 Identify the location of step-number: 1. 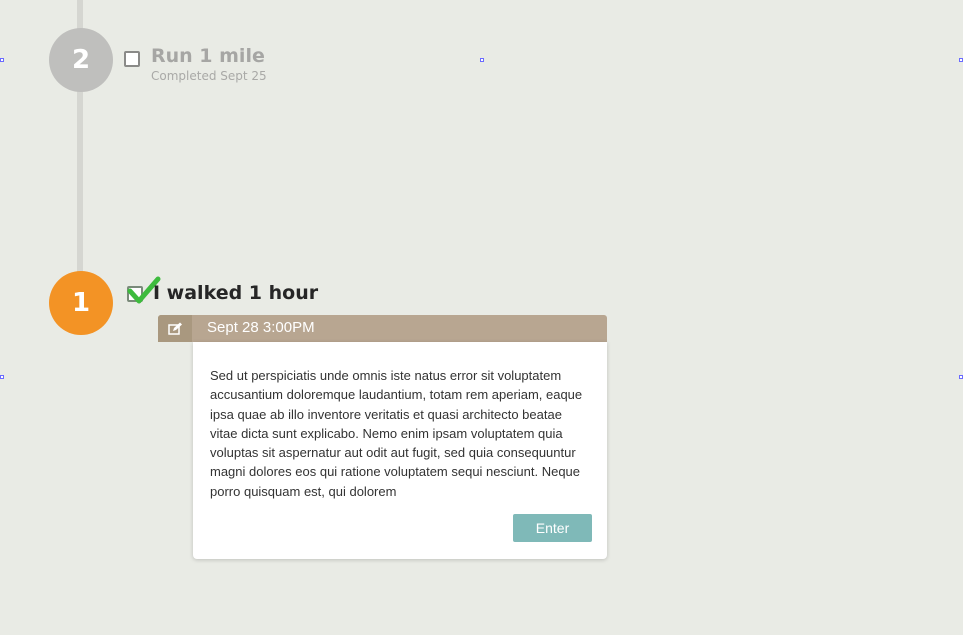
(81, 303).